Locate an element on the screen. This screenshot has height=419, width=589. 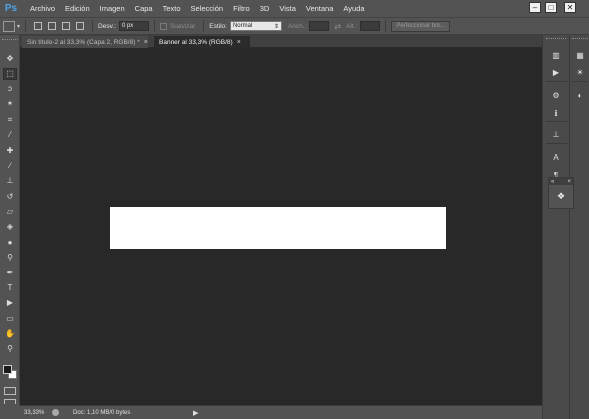
foreground-color-swatch is located at coordinates (7, 369).